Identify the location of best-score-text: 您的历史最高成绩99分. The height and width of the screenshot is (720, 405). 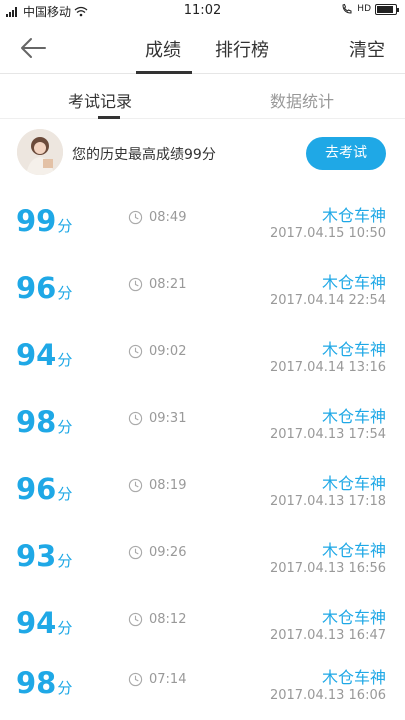
(144, 155).